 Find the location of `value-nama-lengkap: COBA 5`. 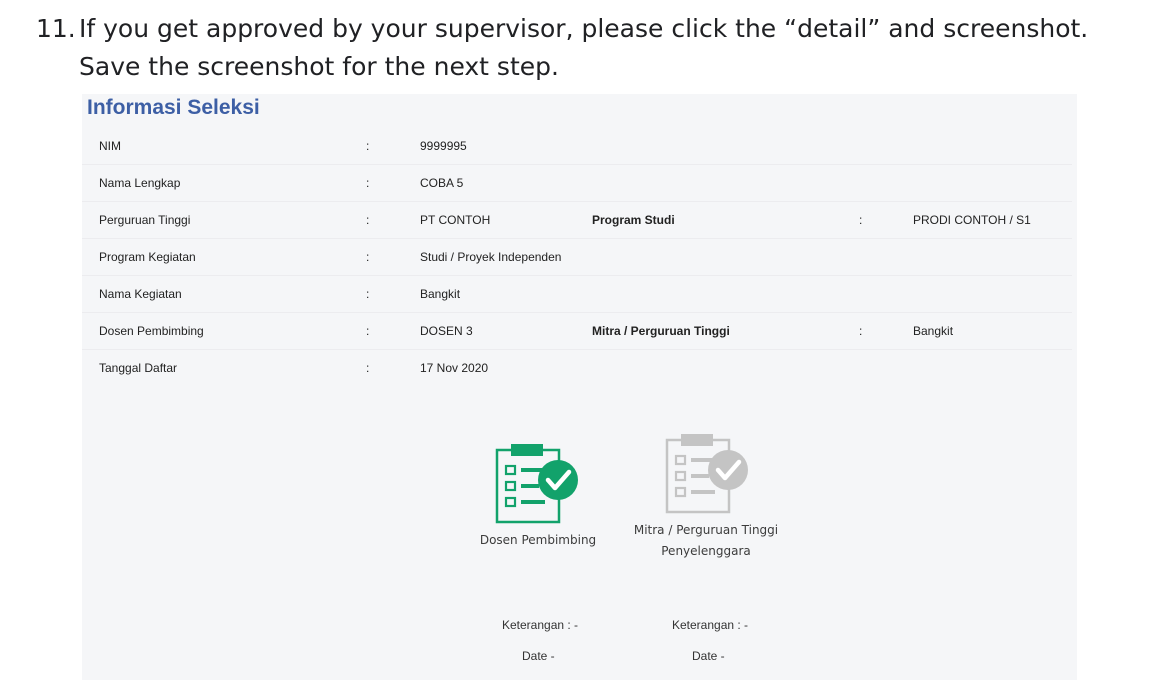

value-nama-lengkap: COBA 5 is located at coordinates (442, 183).